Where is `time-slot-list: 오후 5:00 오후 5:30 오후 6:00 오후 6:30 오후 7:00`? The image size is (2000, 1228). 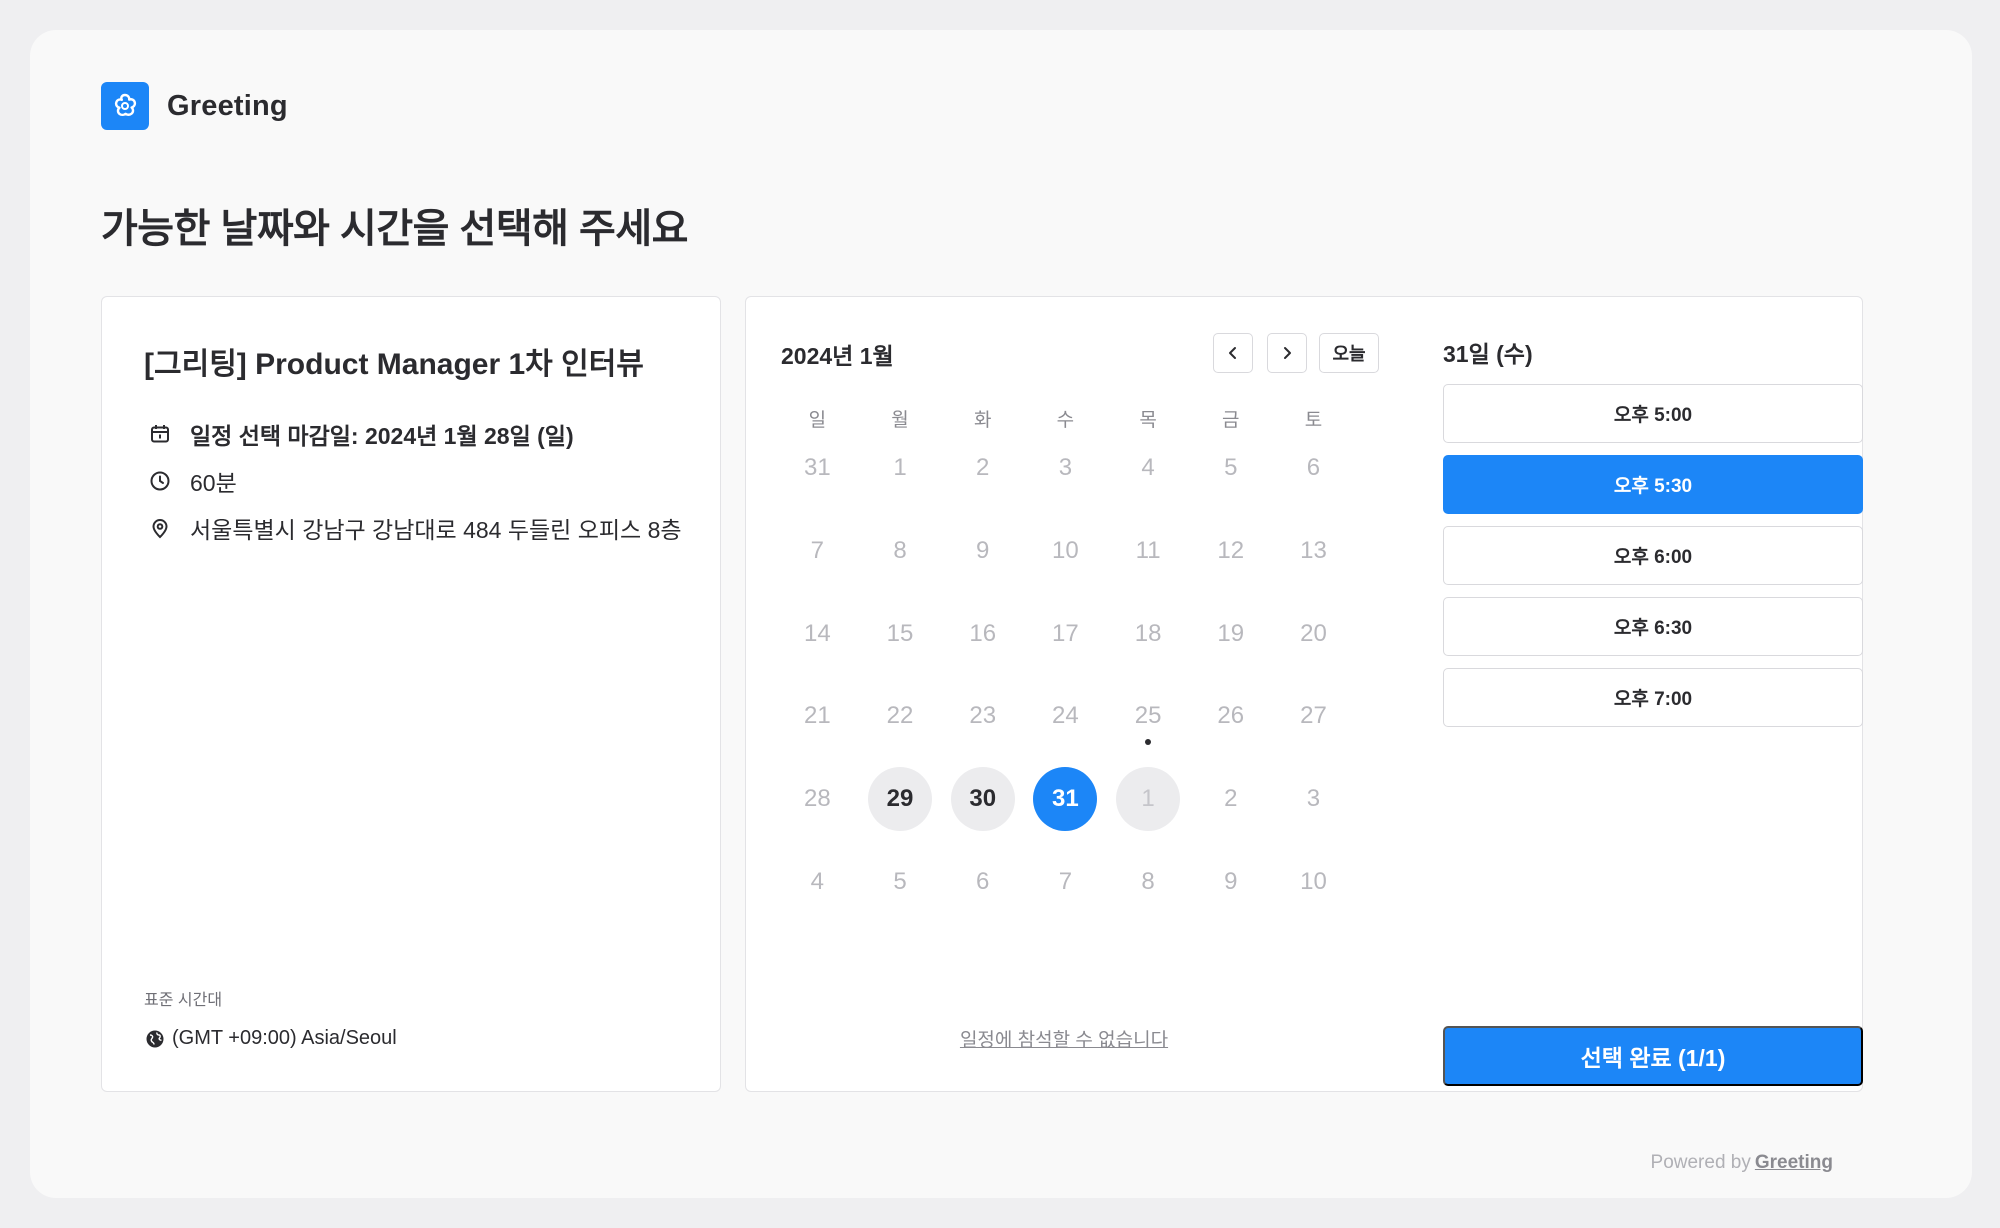 time-slot-list: 오후 5:00 오후 5:30 오후 6:00 오후 6:30 오후 7:00 is located at coordinates (1653, 561).